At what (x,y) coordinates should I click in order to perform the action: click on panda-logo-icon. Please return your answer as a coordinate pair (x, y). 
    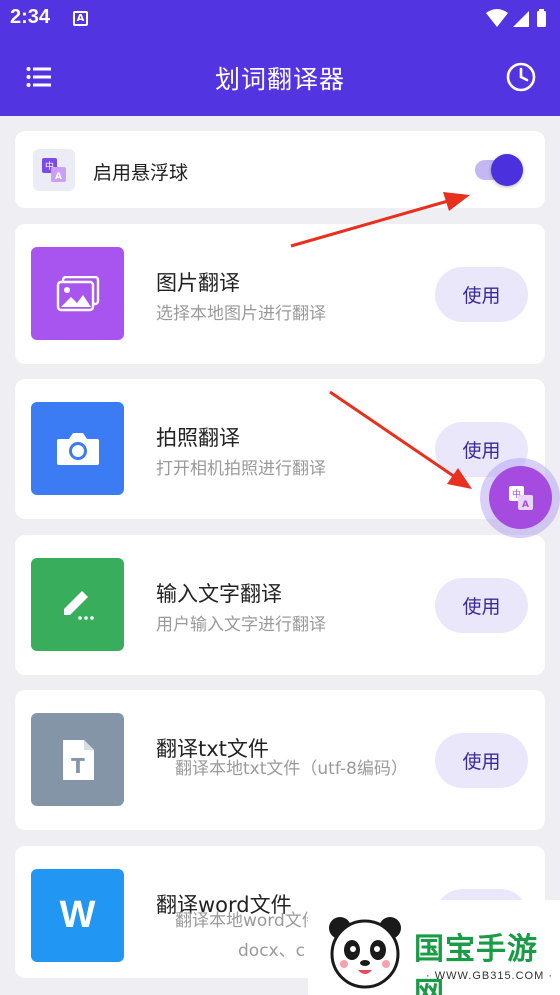
    Looking at the image, I should click on (365, 953).